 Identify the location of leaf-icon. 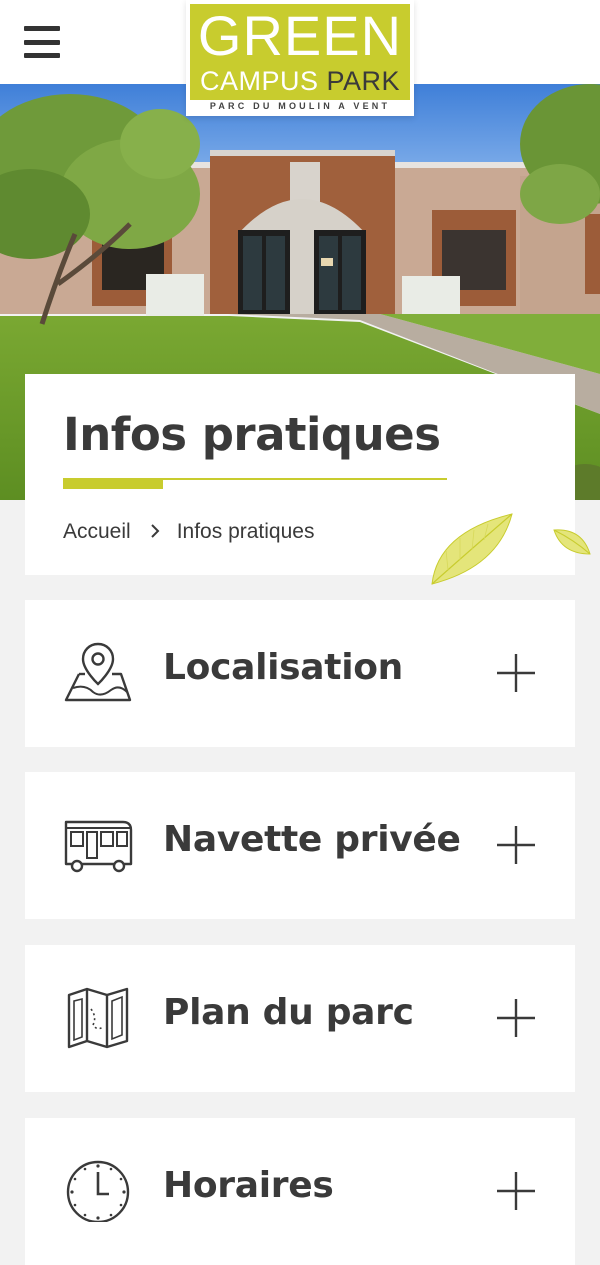
(472, 549).